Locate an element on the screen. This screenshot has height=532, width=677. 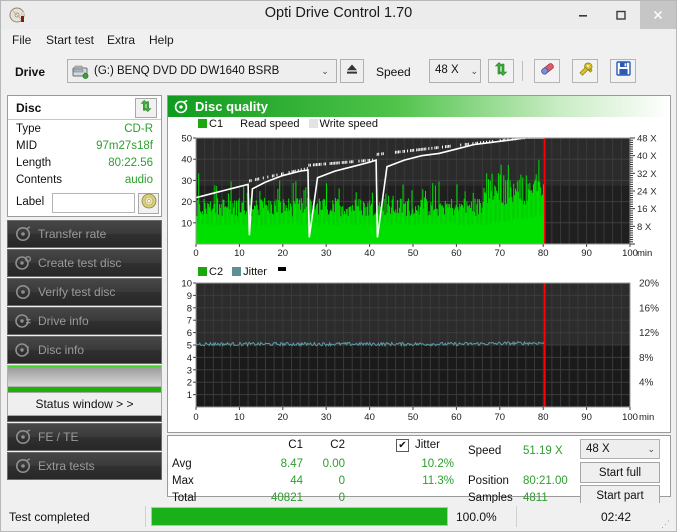
eject-button is located at coordinates (352, 71).